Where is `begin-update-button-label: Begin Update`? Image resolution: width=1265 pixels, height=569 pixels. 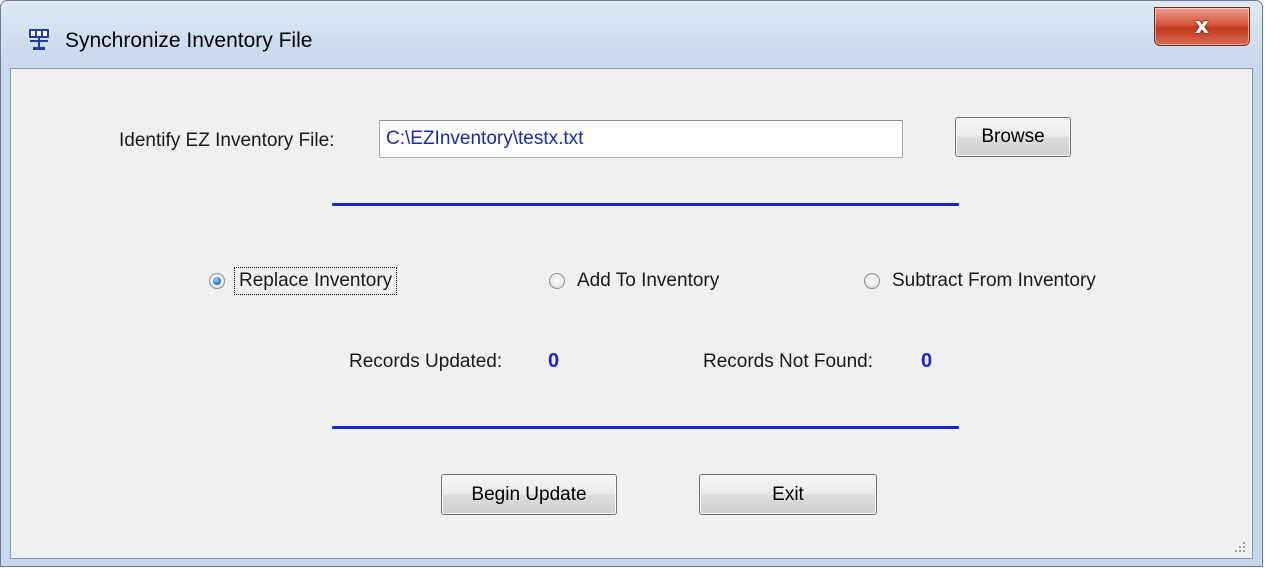 begin-update-button-label: Begin Update is located at coordinates (529, 494).